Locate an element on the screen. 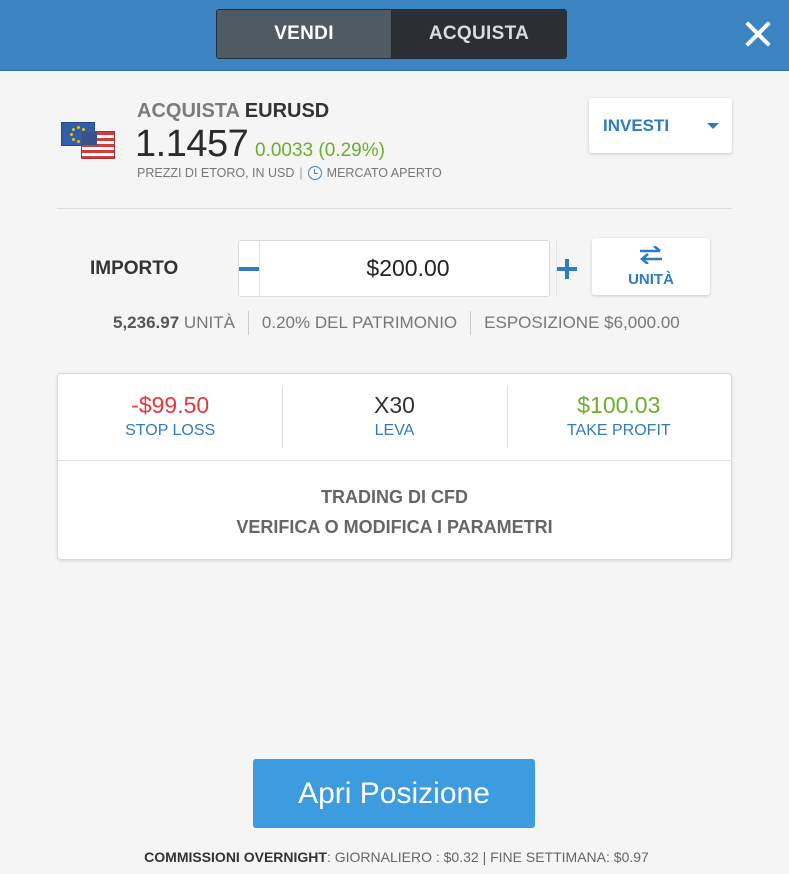 Image resolution: width=789 pixels, height=874 pixels. instrument-flags is located at coordinates (89, 142).